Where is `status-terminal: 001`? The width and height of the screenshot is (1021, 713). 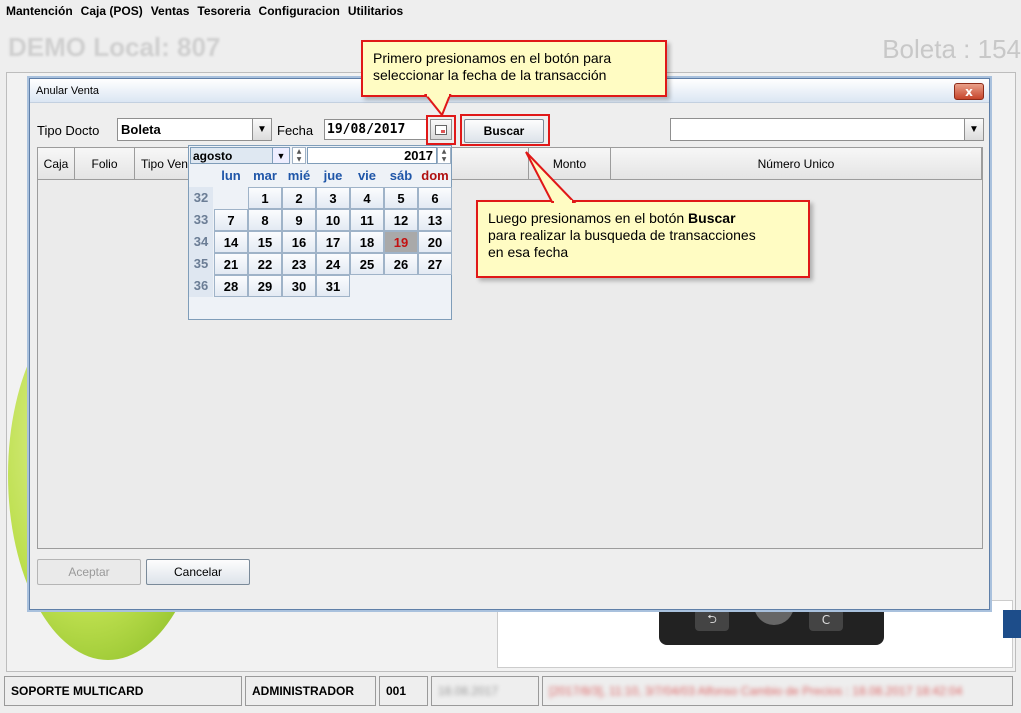
status-terminal: 001 is located at coordinates (403, 691).